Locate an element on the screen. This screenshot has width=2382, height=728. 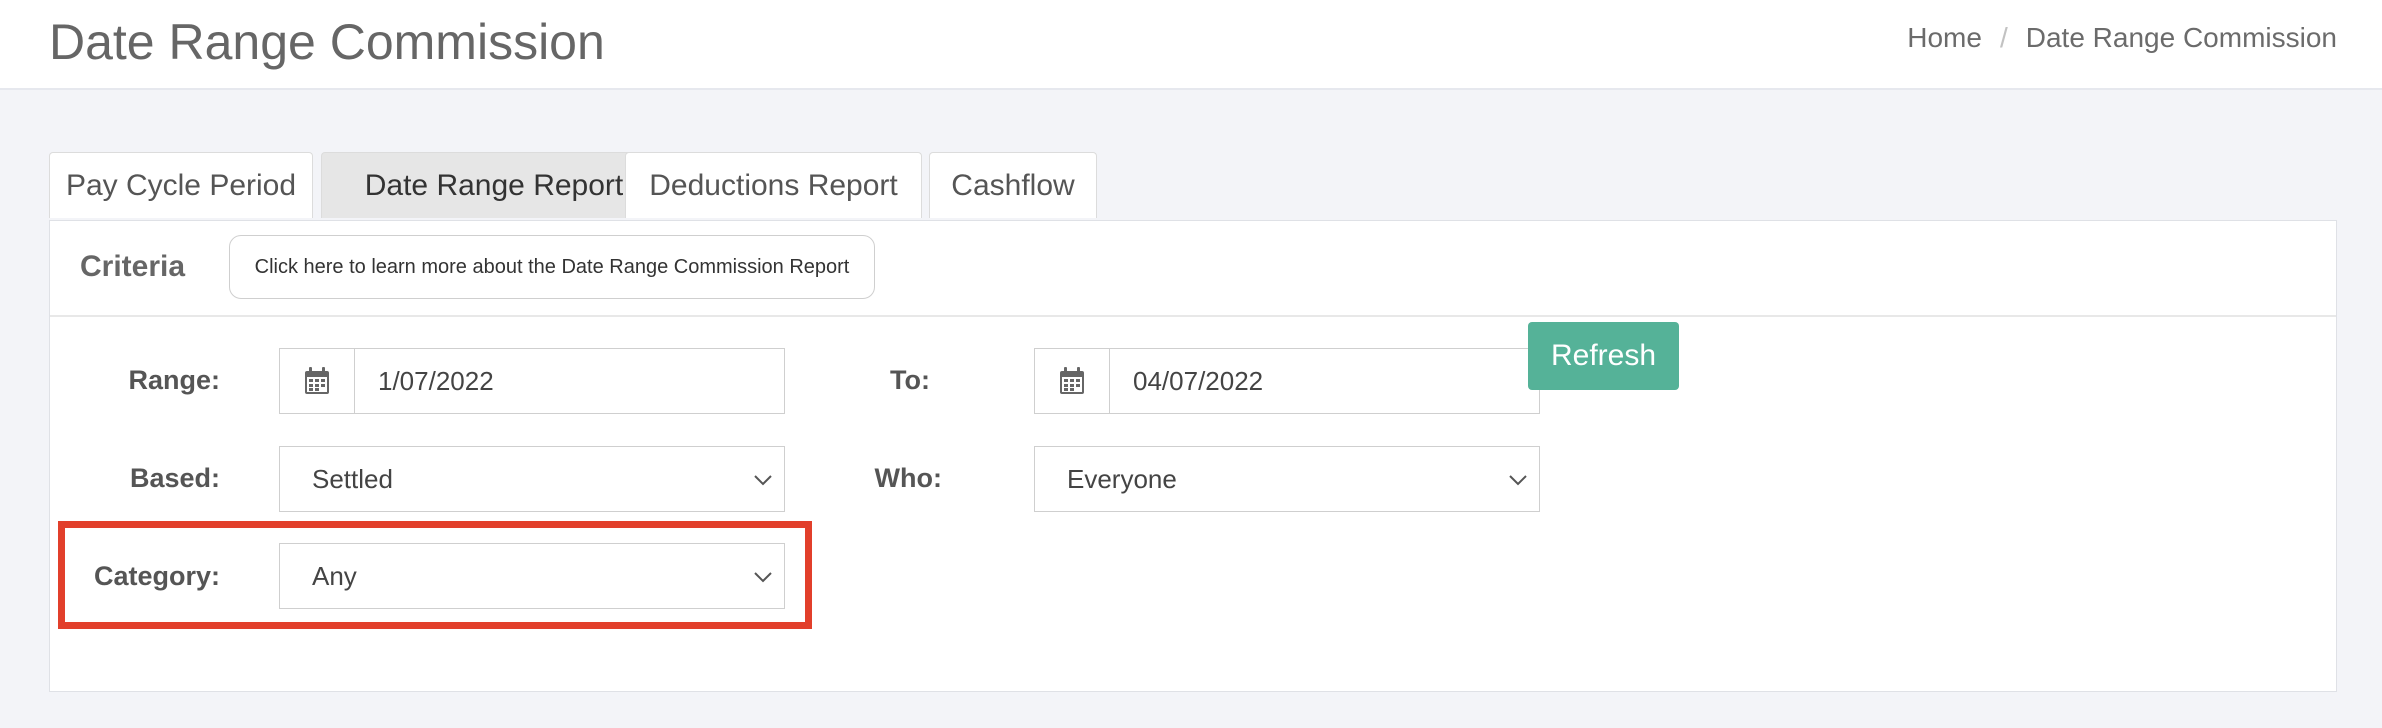
to-label: To: is located at coordinates (910, 380).